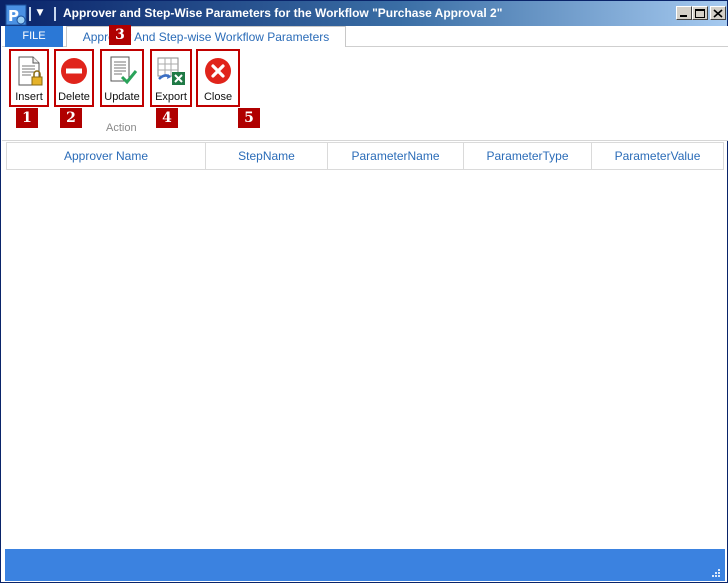  What do you see at coordinates (122, 97) in the screenshot?
I see `update-label: Update` at bounding box center [122, 97].